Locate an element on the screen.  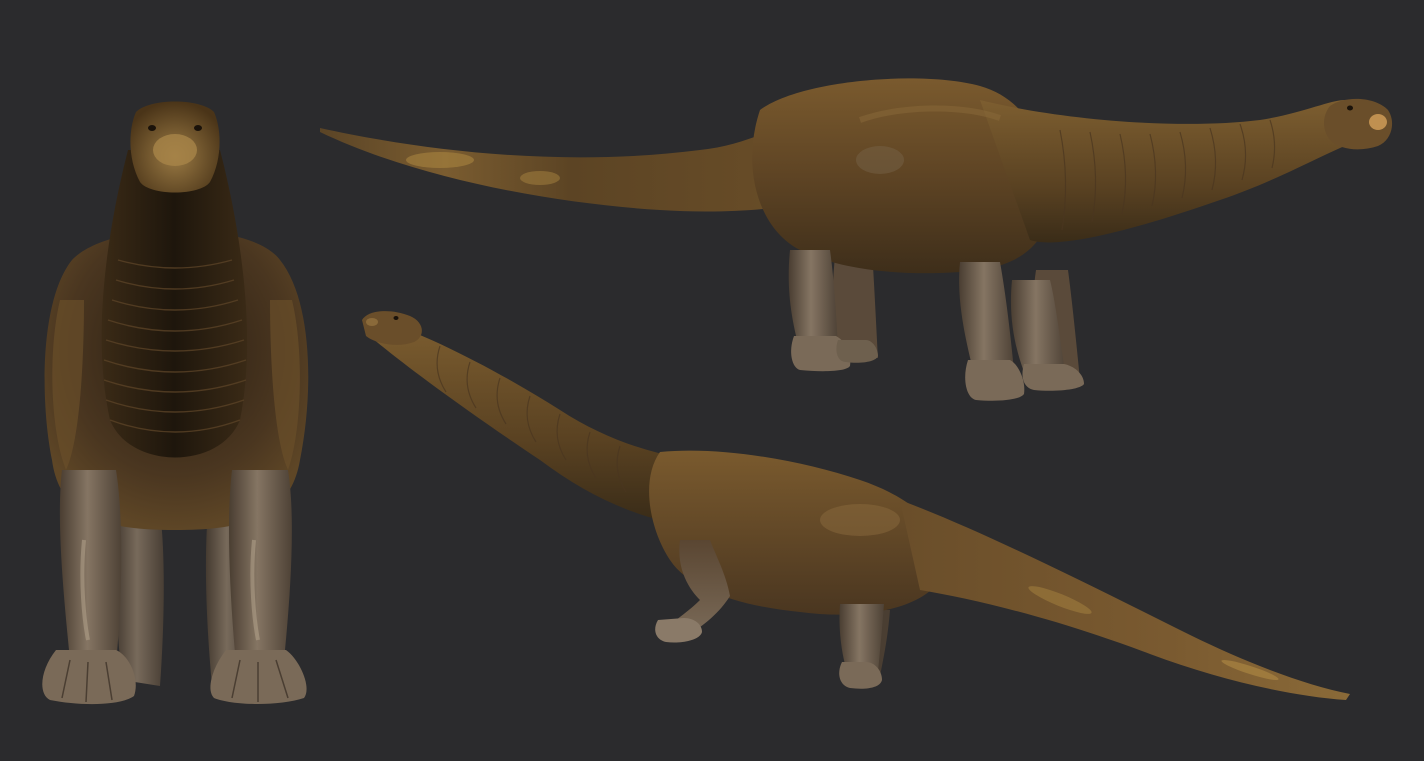
sauropod-front-view is located at coordinates (175, 403).